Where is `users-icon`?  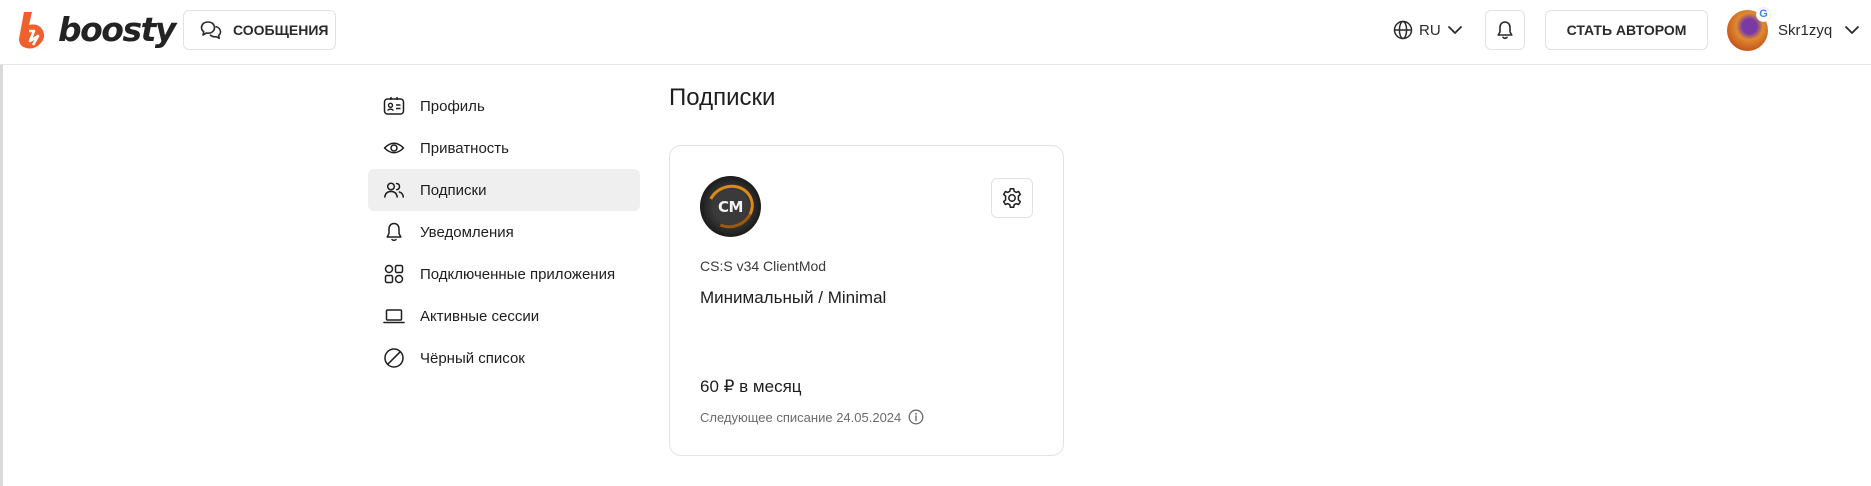
users-icon is located at coordinates (394, 190).